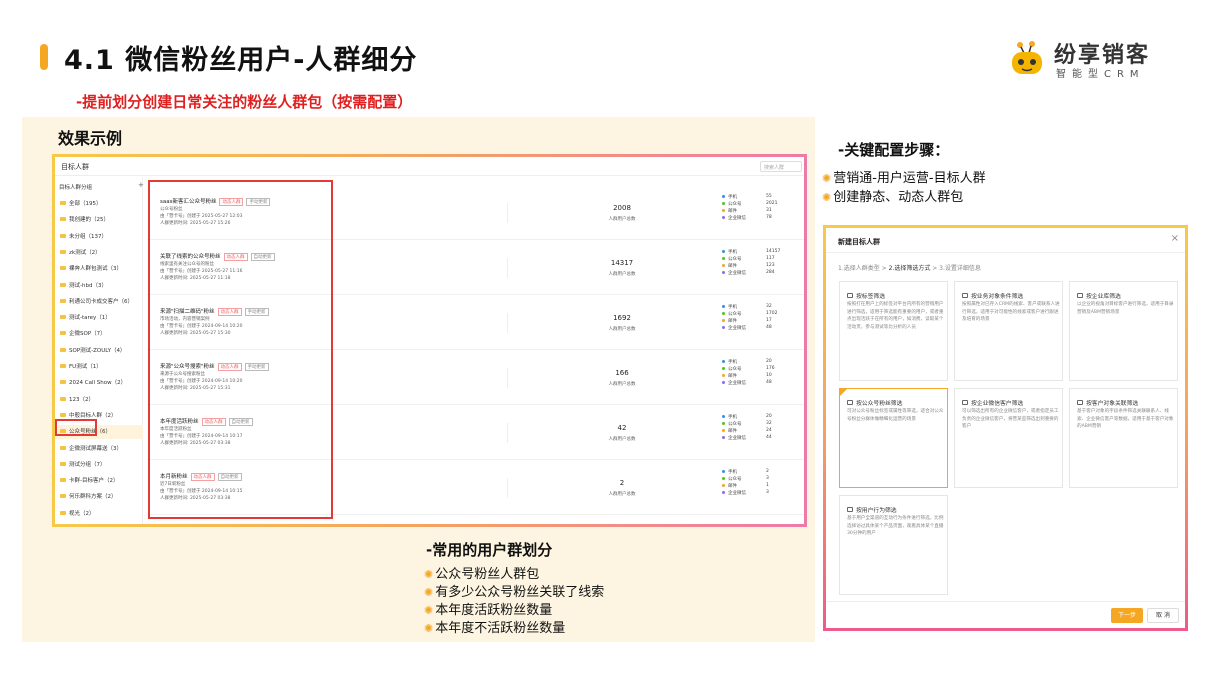 The image size is (1208, 678). Describe the element at coordinates (872, 509) in the screenshot. I see `card-title: 按用户行为筛选` at that location.